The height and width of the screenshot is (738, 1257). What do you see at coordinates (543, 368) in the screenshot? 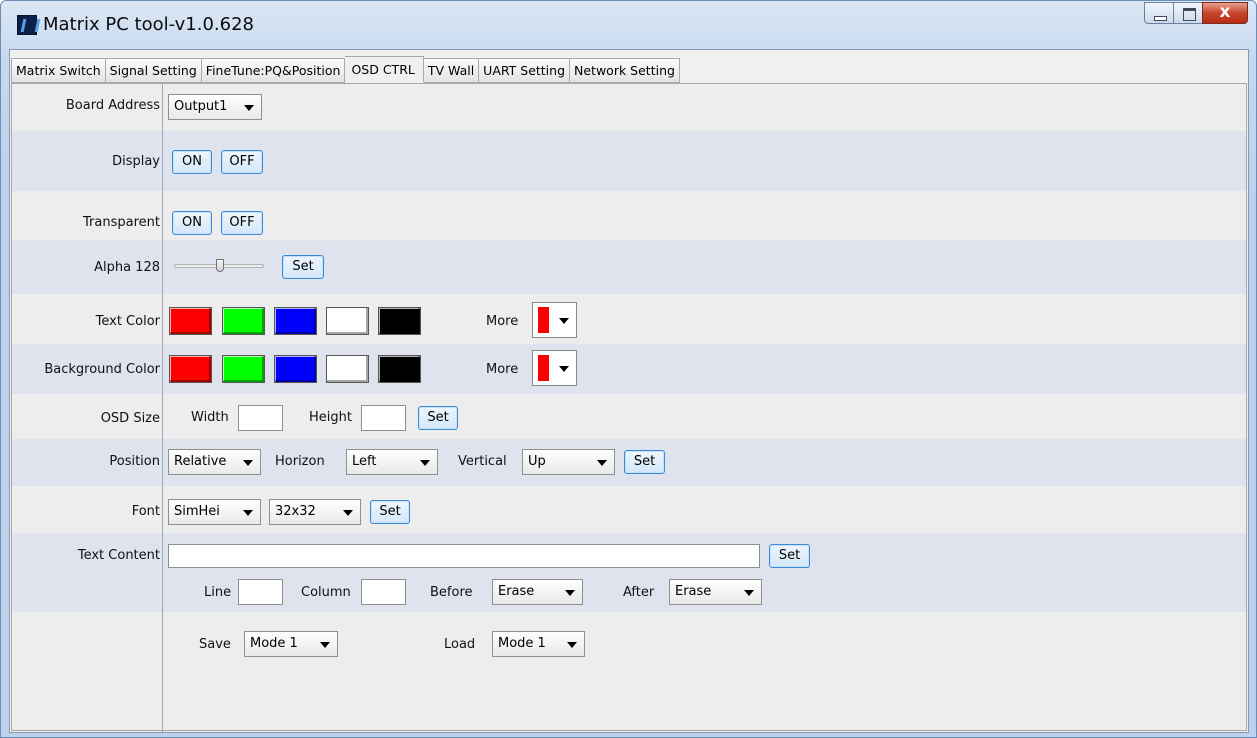
I see `background-color-current-chip` at bounding box center [543, 368].